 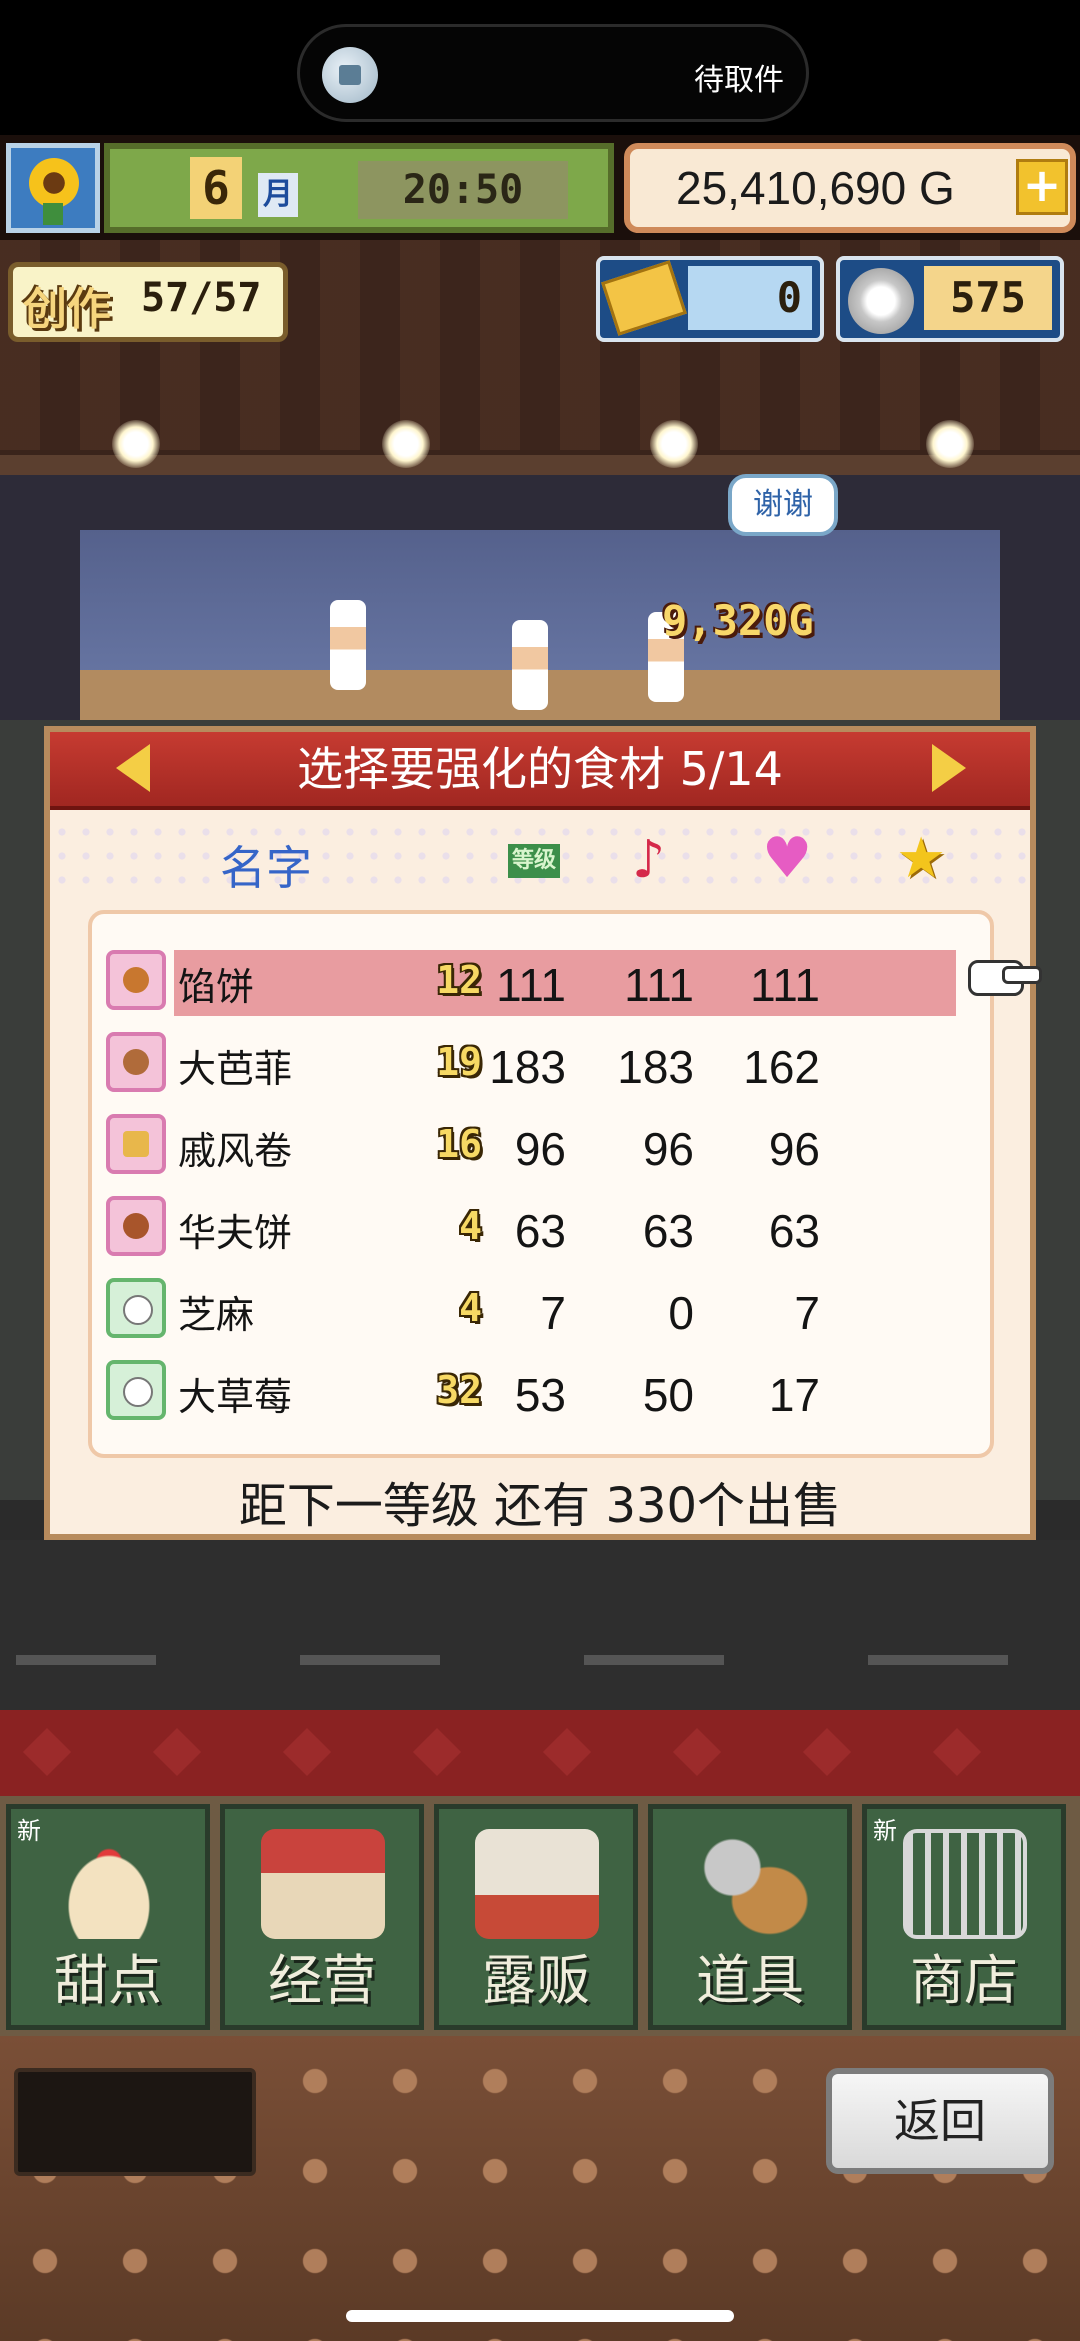 I want to click on package-icon, so click(x=350, y=75).